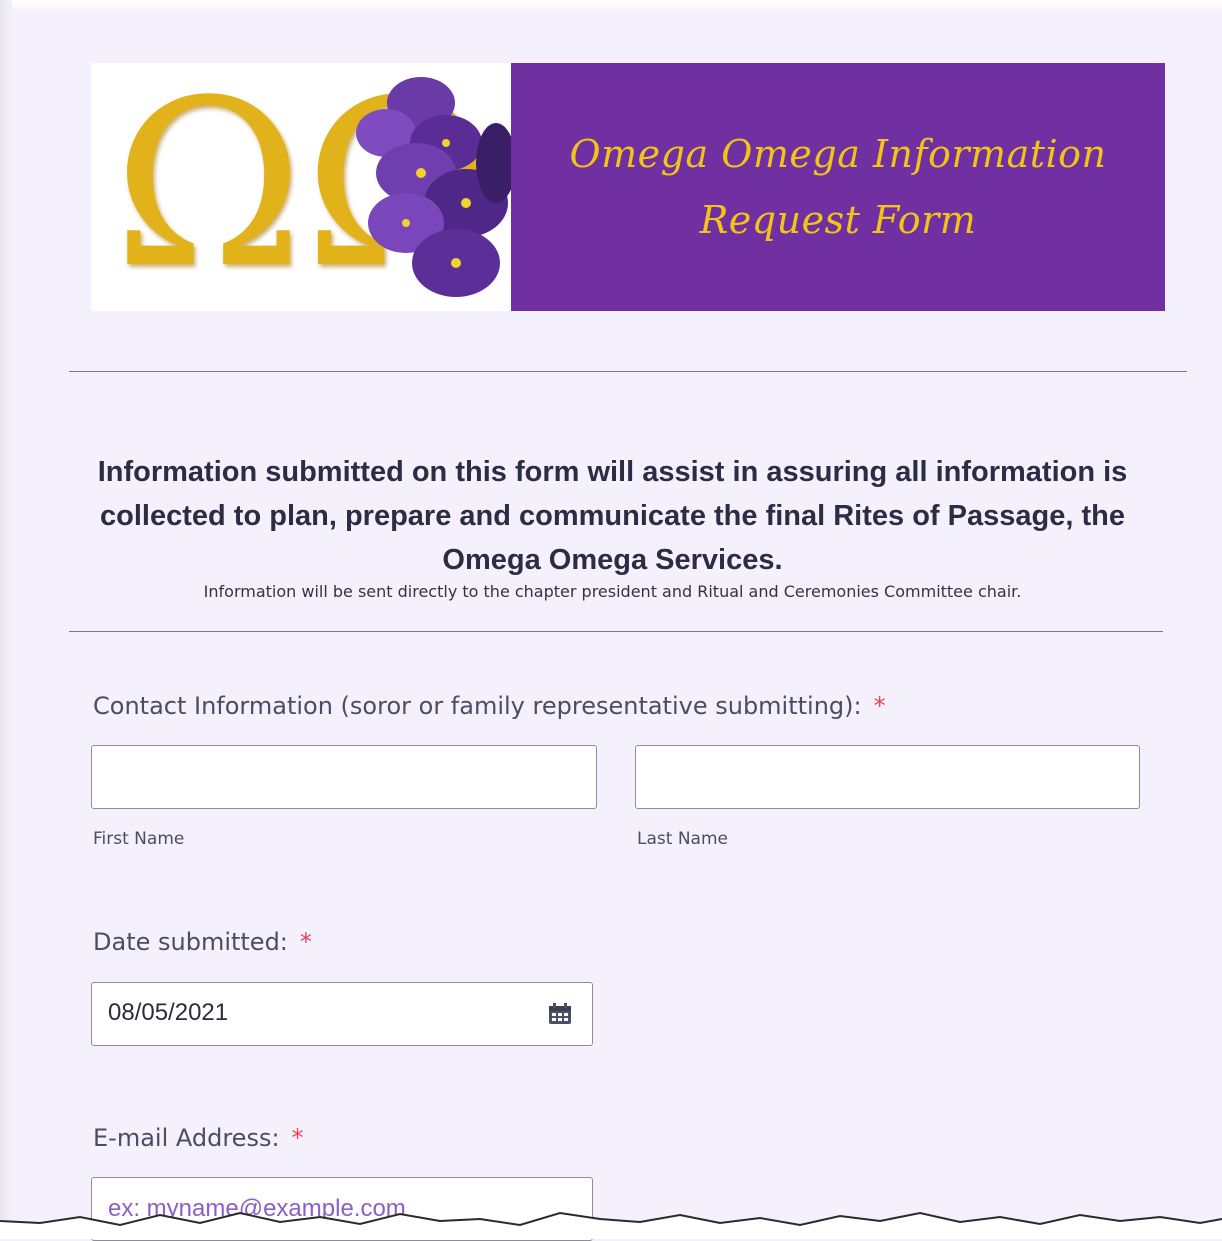  What do you see at coordinates (6, 619) in the screenshot?
I see `page-left-edge` at bounding box center [6, 619].